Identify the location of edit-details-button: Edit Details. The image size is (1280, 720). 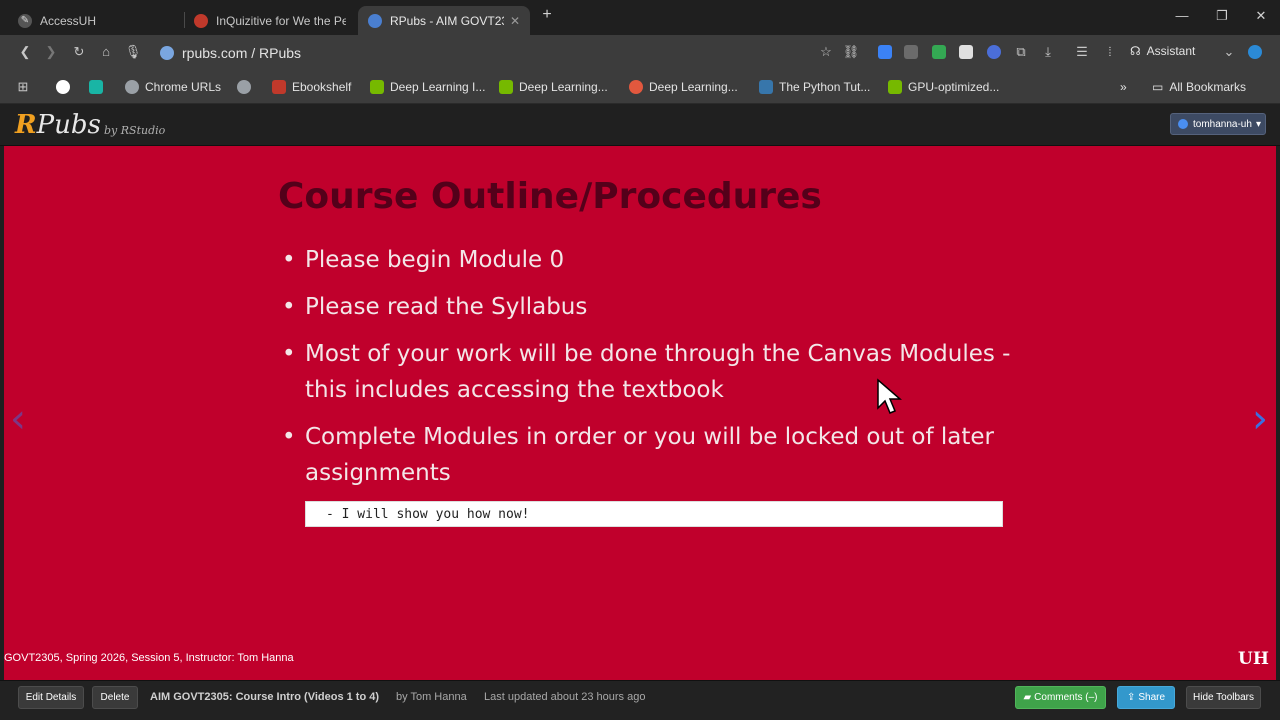
(51, 697).